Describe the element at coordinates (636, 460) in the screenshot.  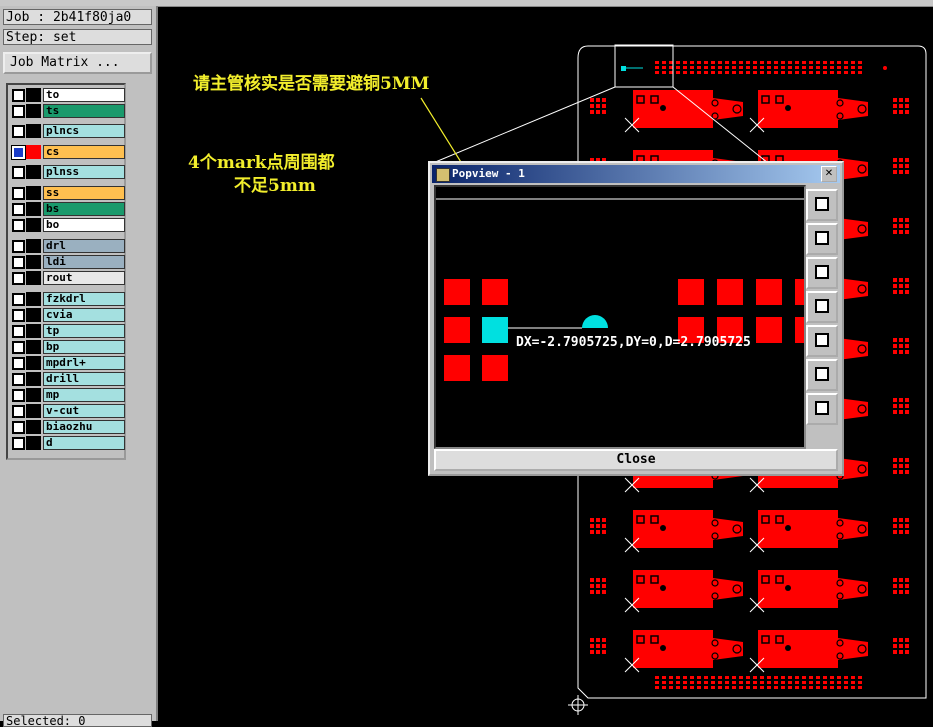
I see `close-button: Close` at that location.